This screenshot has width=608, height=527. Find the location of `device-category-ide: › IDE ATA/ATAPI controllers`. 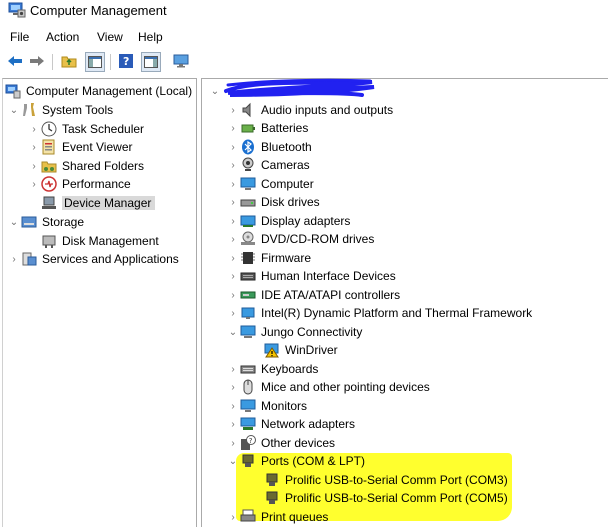

device-category-ide: › IDE ATA/ATAPI controllers is located at coordinates (313, 295).